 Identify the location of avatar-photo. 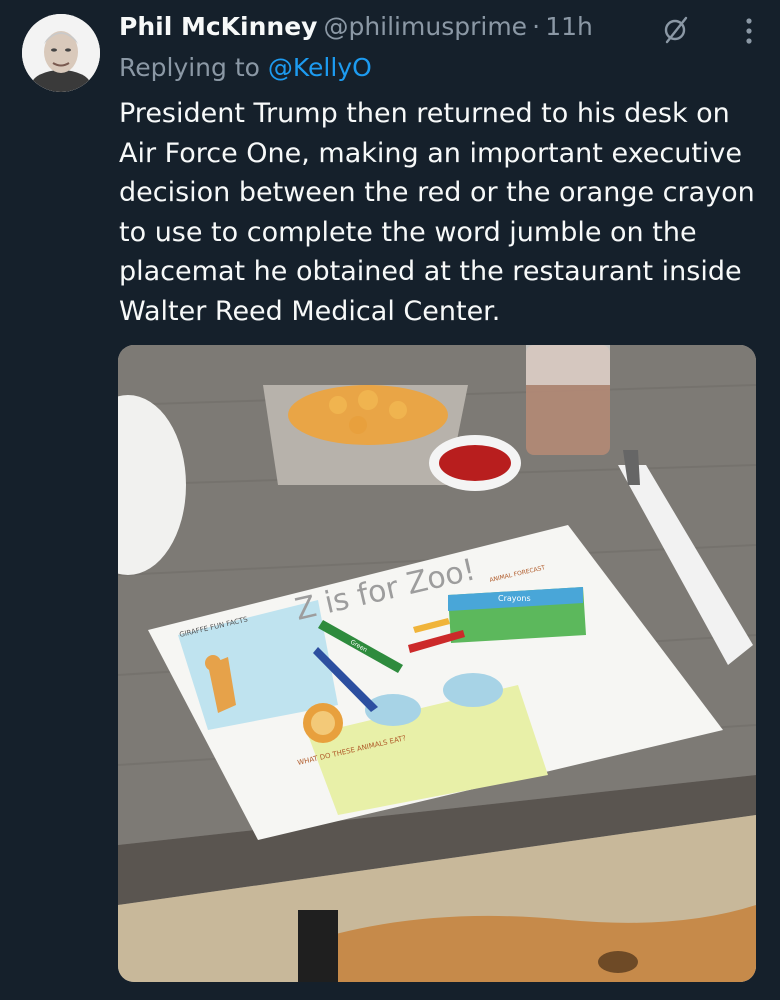
(61, 53).